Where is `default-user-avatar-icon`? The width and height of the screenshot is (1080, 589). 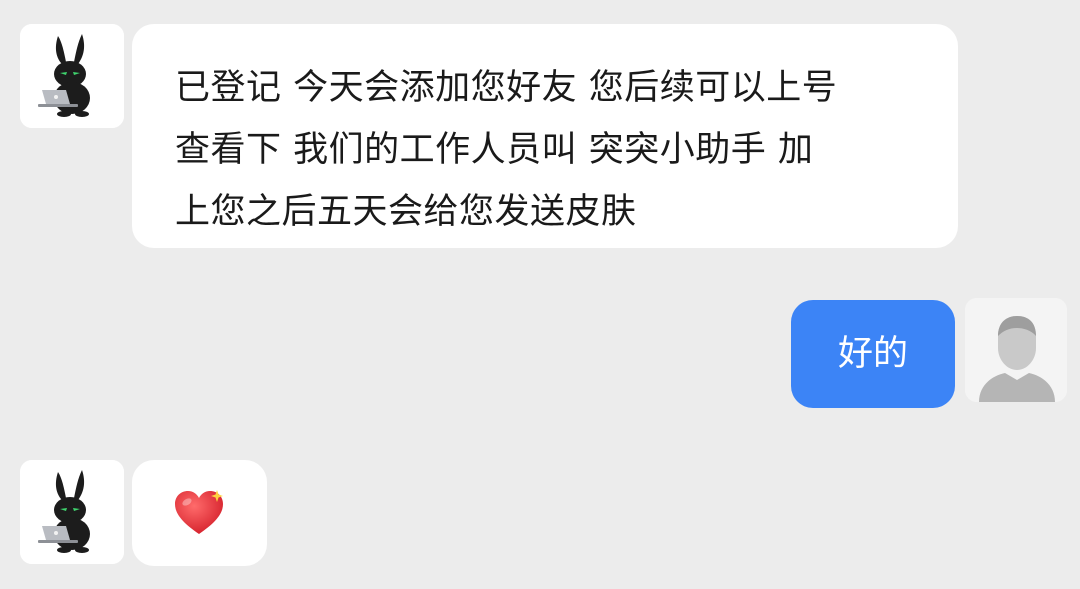
default-user-avatar-icon is located at coordinates (1016, 350).